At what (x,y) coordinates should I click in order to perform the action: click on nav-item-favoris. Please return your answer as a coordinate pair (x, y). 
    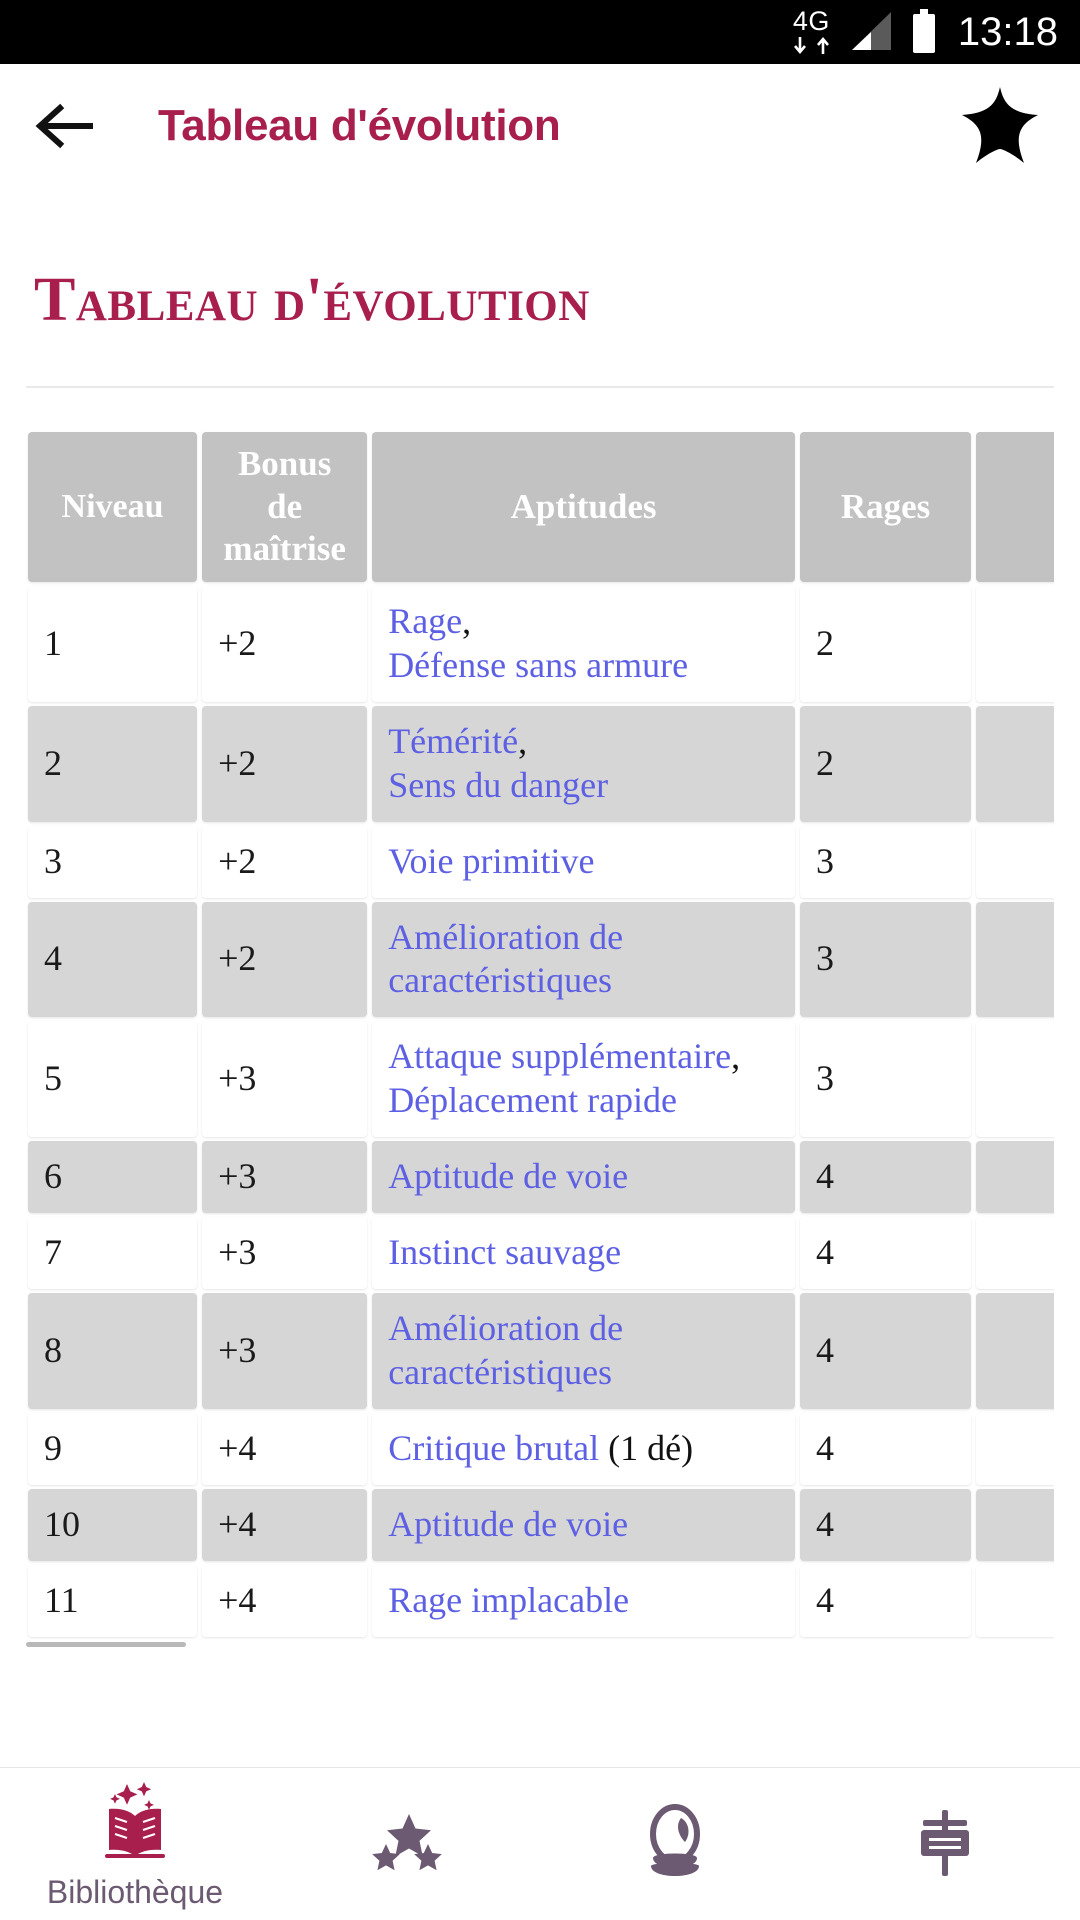
    Looking at the image, I should click on (405, 1844).